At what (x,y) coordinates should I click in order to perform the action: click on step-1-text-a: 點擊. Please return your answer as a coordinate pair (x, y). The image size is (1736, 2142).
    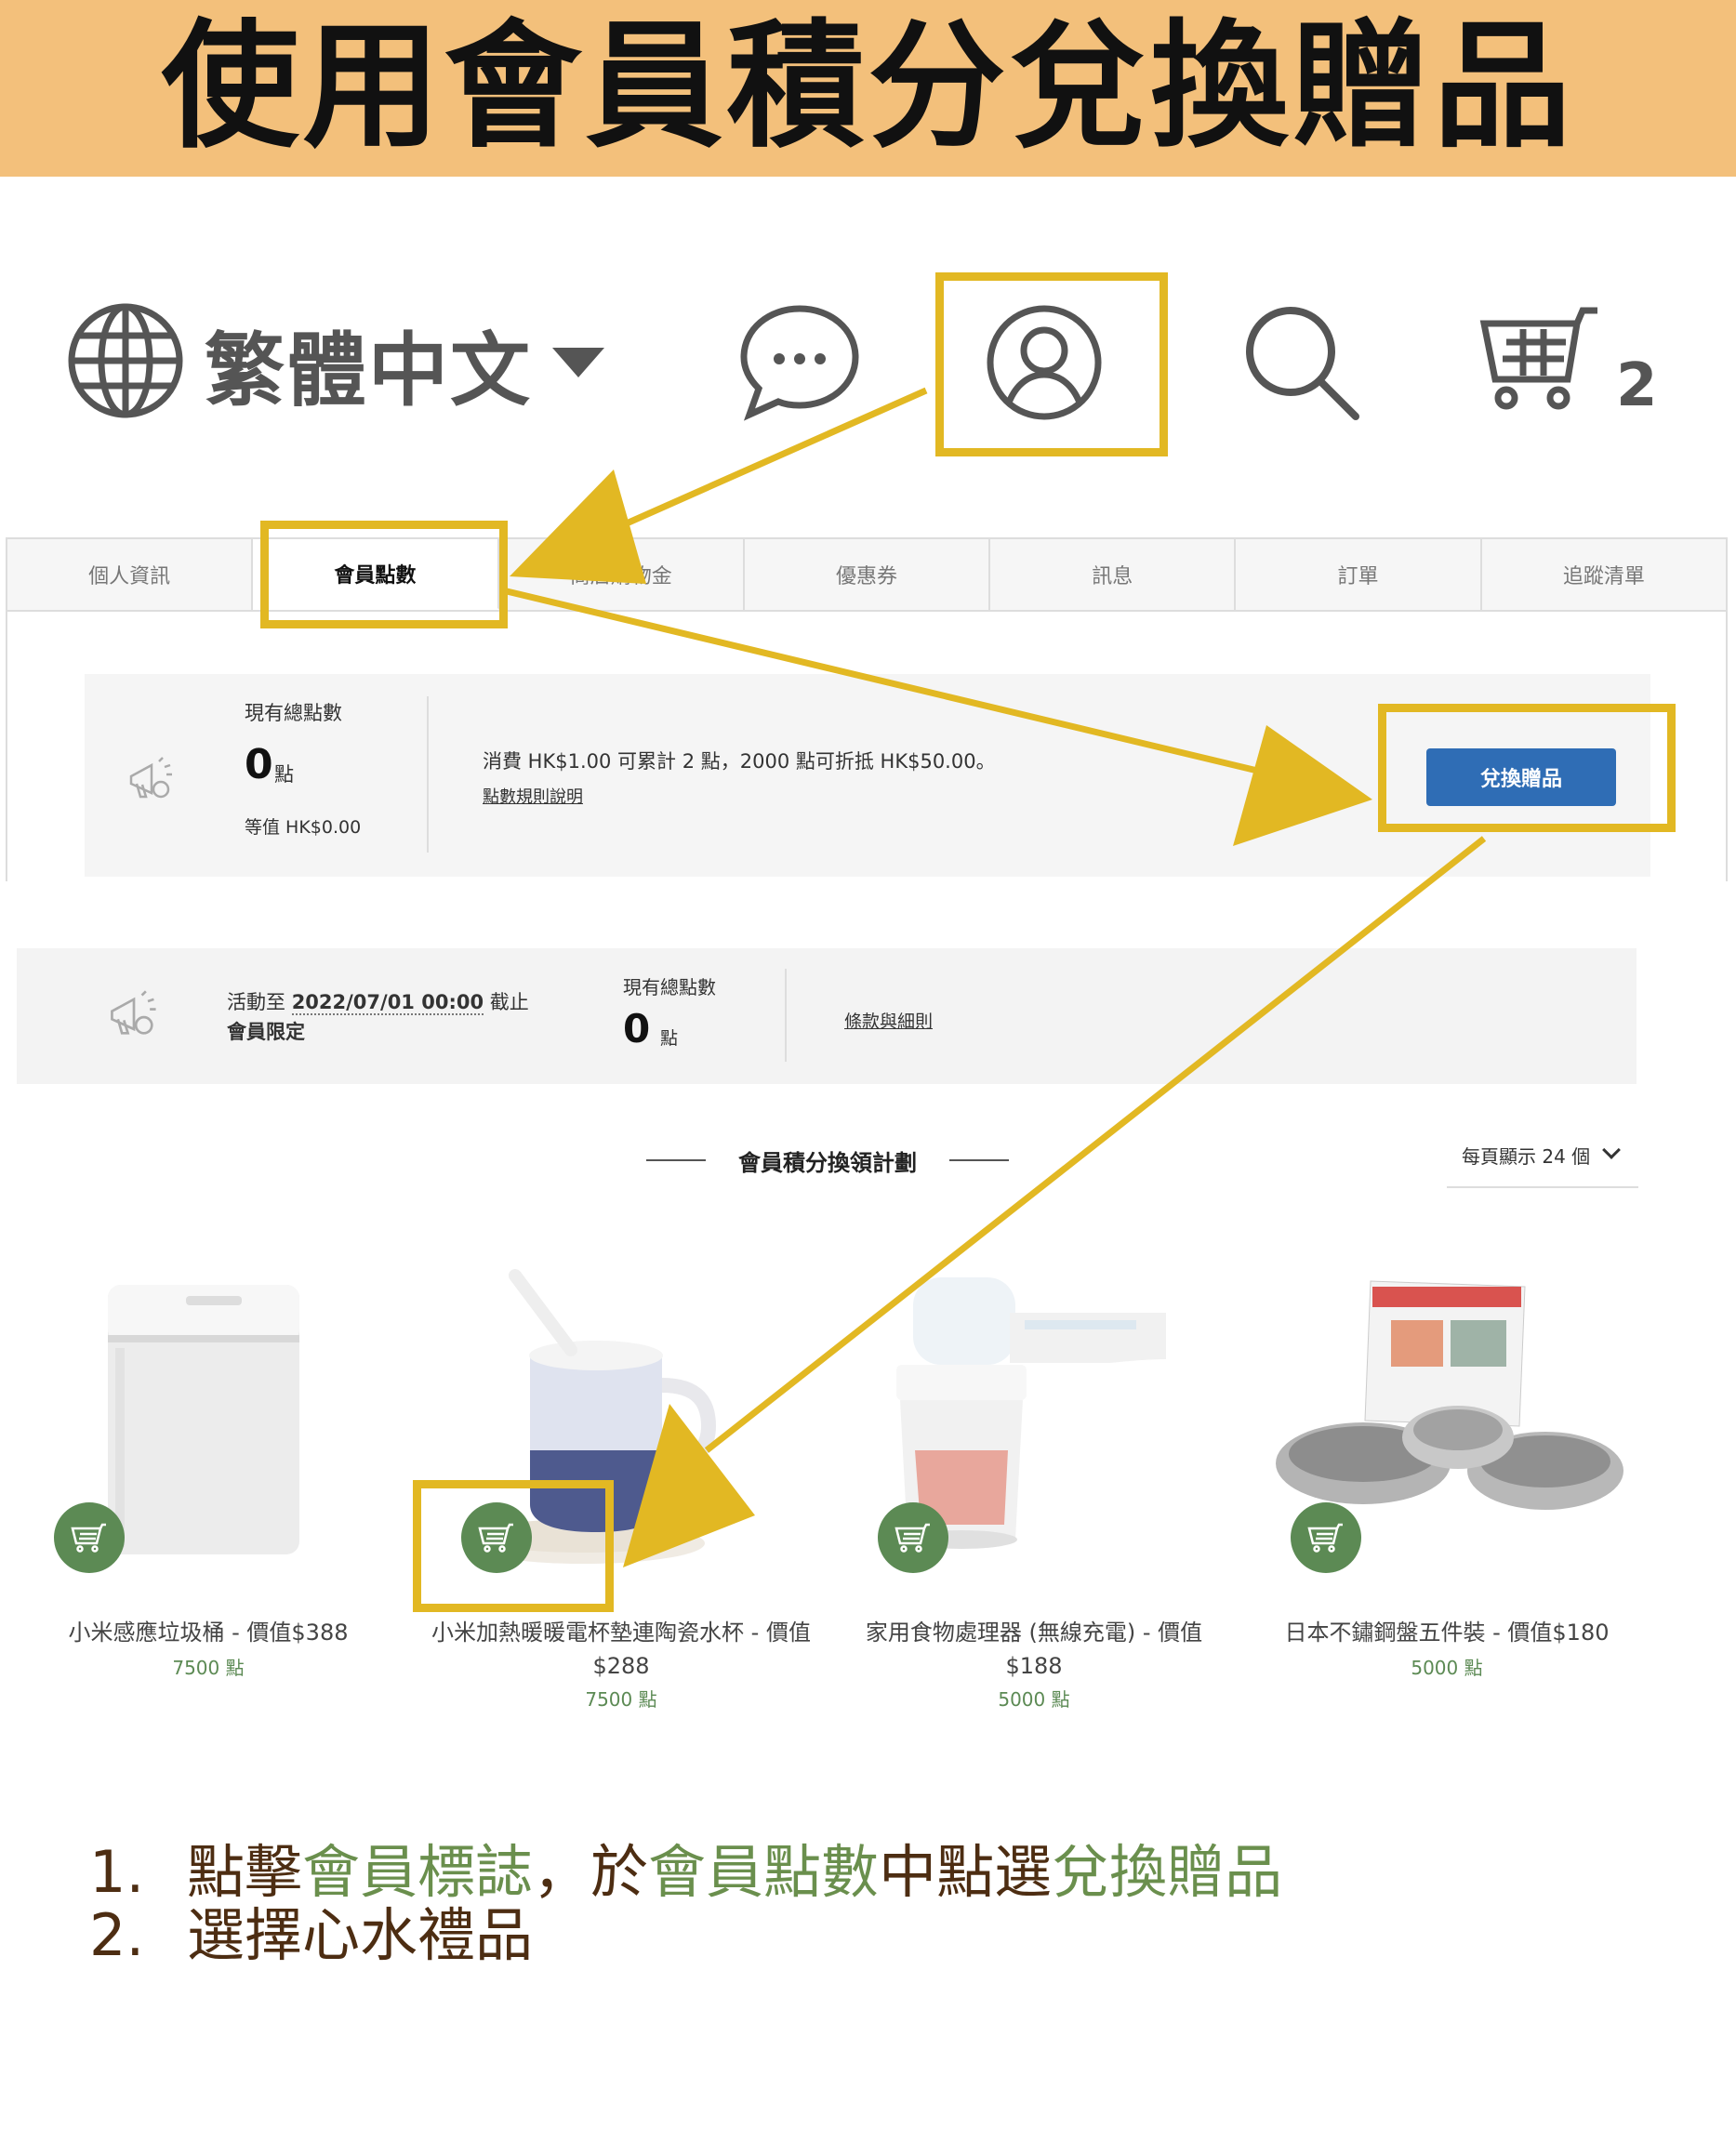
    Looking at the image, I should click on (245, 1872).